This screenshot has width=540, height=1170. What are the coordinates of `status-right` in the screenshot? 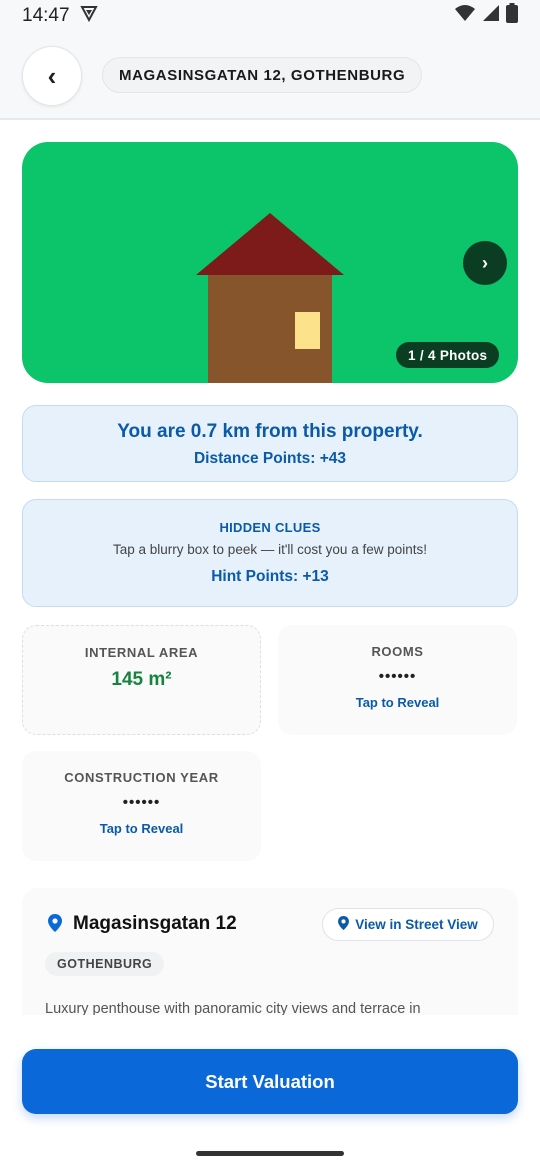 It's located at (486, 16).